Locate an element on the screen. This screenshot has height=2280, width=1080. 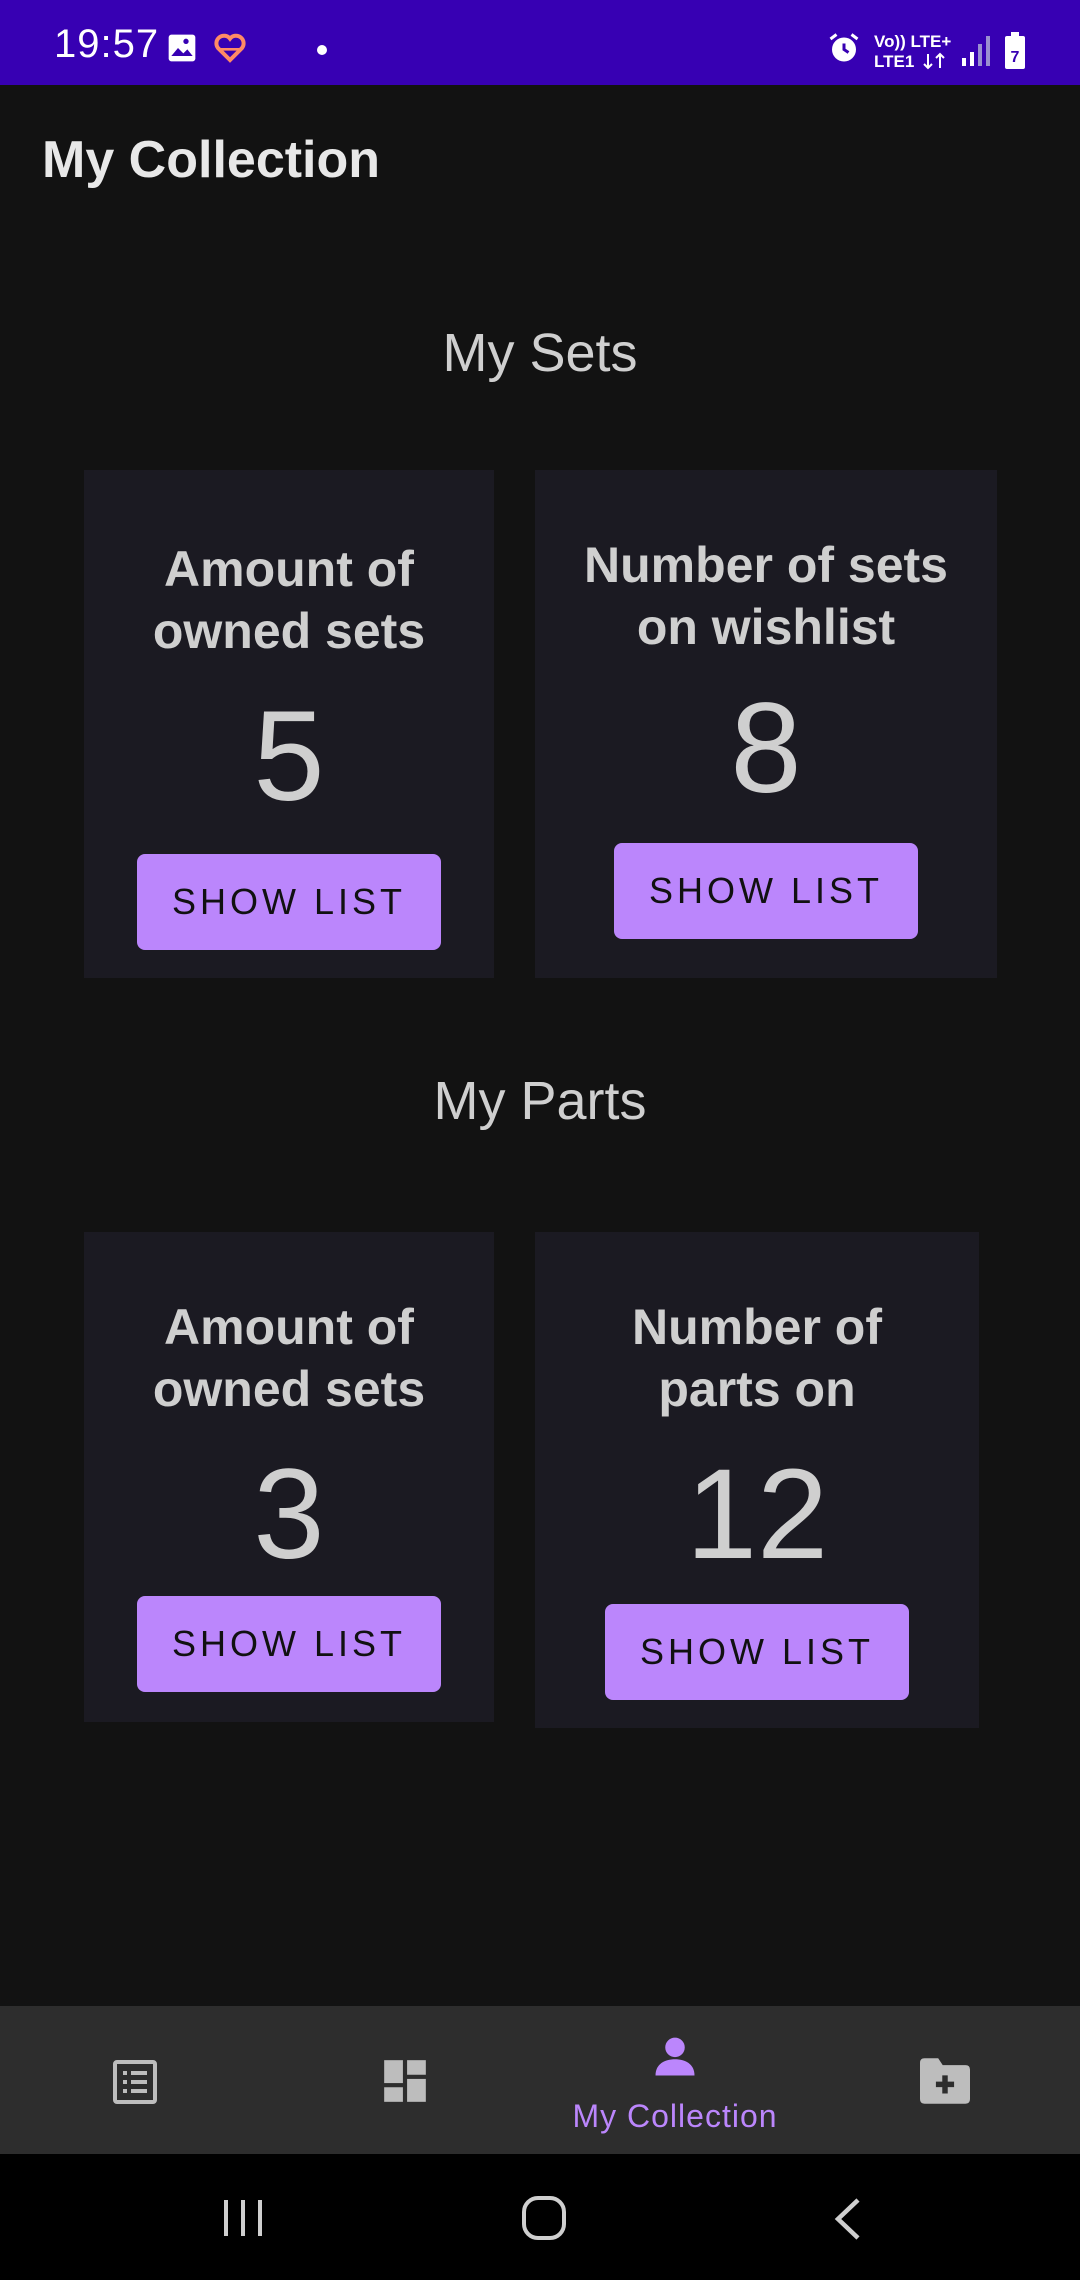
status-bar: 19:57 Vo)) LTE+ LTE1 7 is located at coordinates (540, 42).